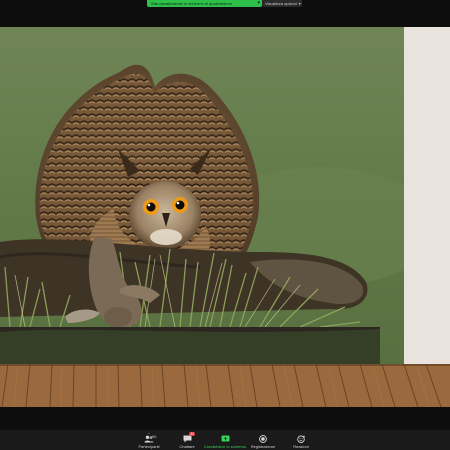 Image resolution: width=450 pixels, height=450 pixels. I want to click on participants-button: 90 ^ Partecipanti, so click(149, 440).